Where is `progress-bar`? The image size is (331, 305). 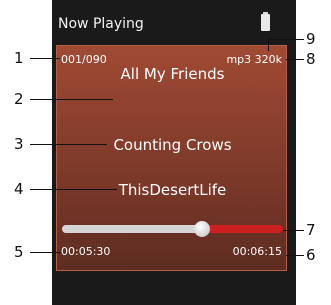 progress-bar is located at coordinates (172, 229).